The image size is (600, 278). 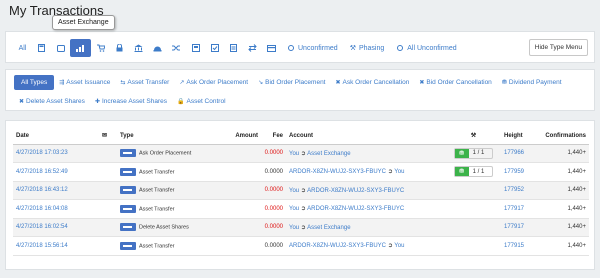 I want to click on transaction-date-link: 4/27/2018 16:04:08, so click(x=42, y=209).